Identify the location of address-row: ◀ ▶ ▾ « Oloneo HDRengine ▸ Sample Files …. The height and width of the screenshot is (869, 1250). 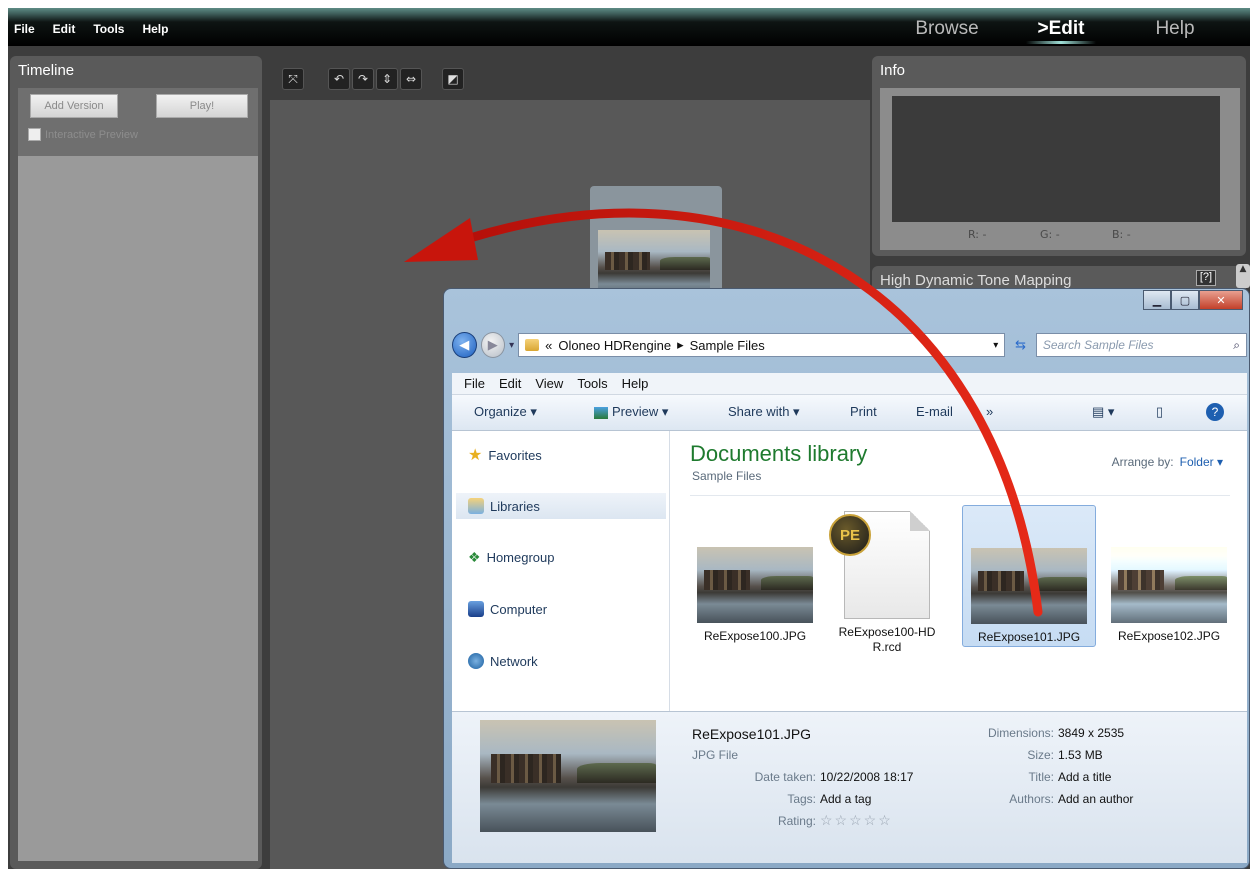
(849, 345).